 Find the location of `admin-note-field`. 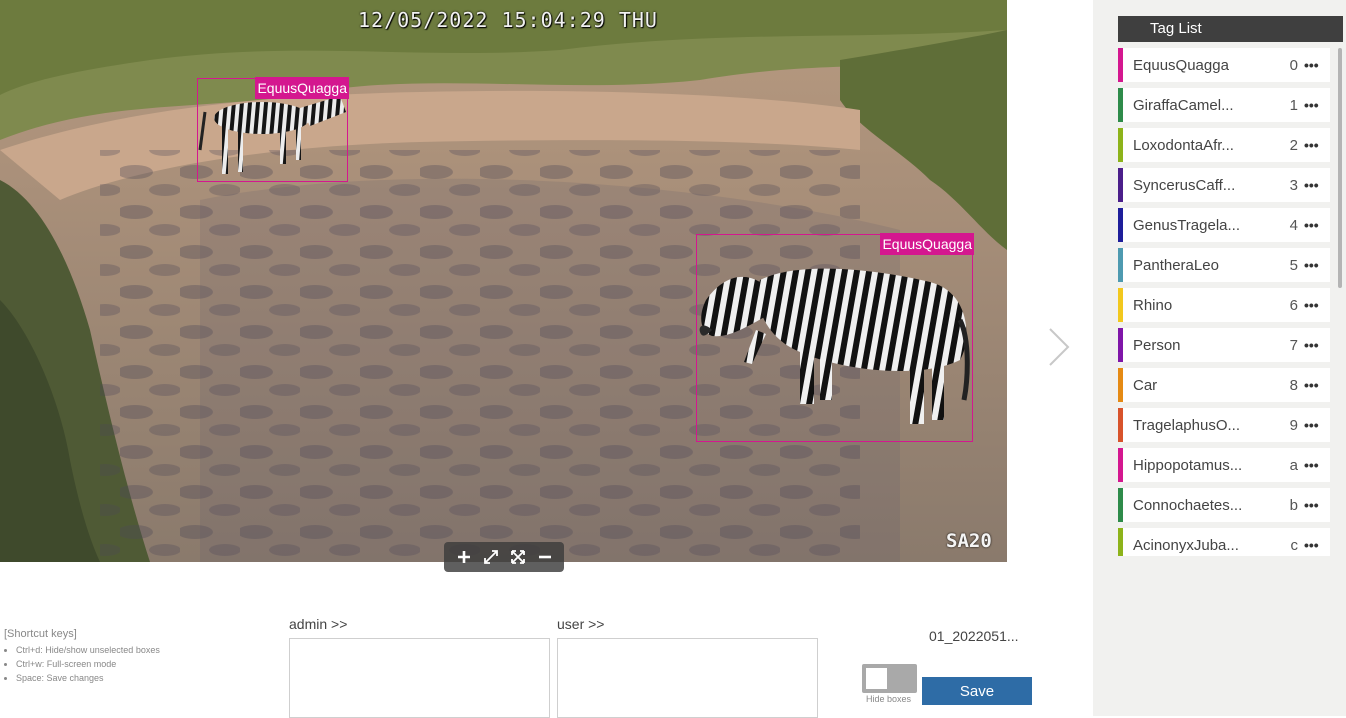

admin-note-field is located at coordinates (419, 678).